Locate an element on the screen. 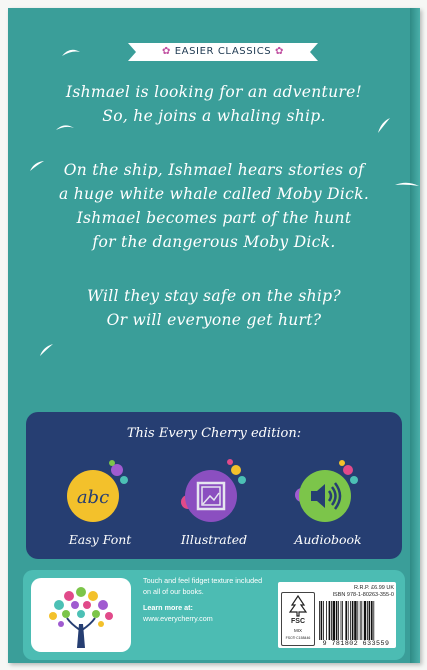  barcode-icon is located at coordinates (347, 620).